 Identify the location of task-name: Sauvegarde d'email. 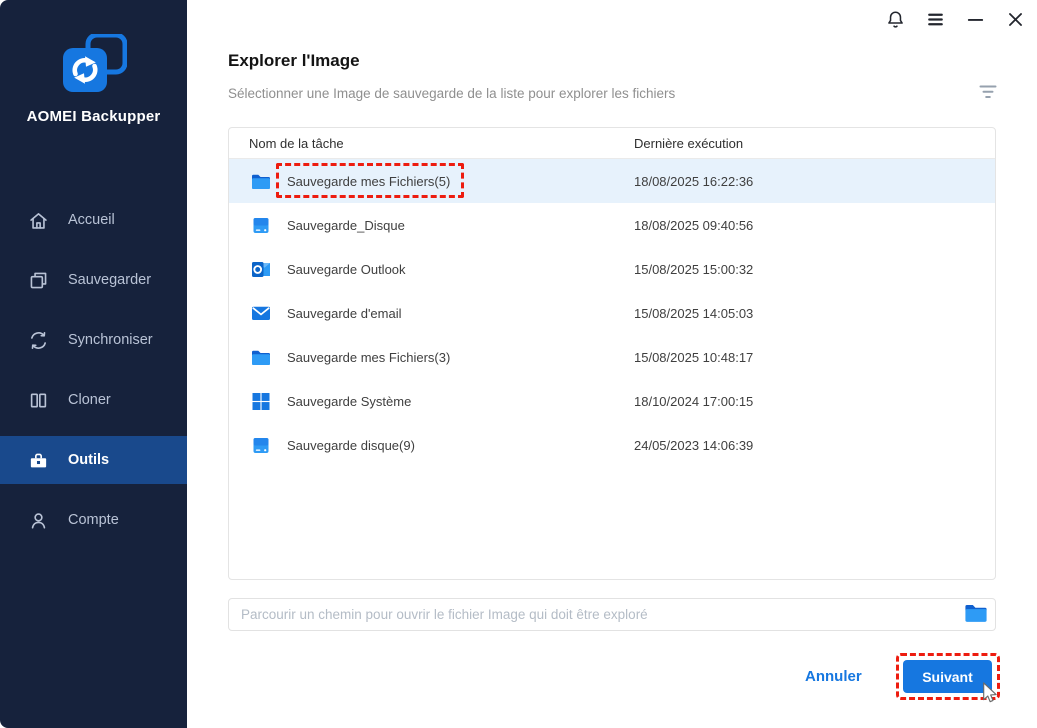
(344, 313).